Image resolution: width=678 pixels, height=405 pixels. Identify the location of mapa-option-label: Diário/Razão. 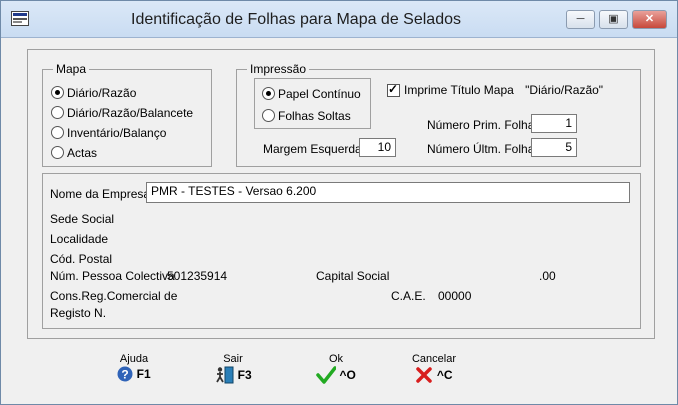
(102, 92).